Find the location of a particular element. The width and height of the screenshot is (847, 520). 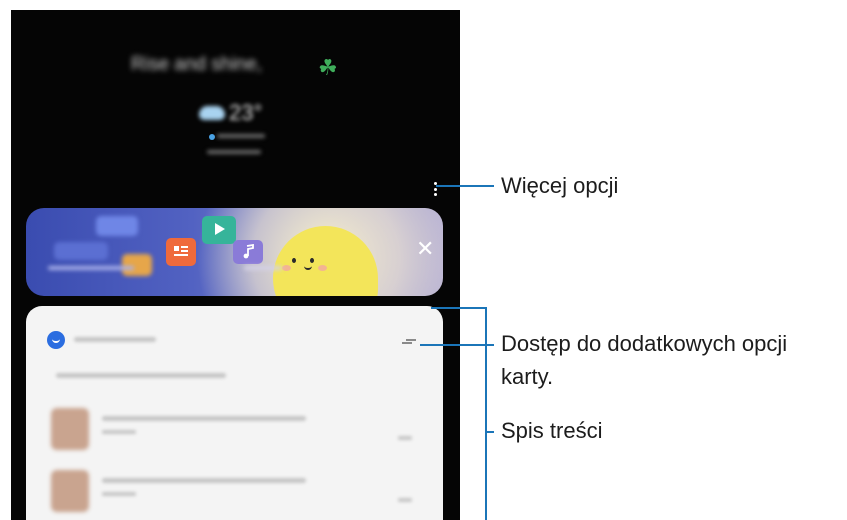

temperature-value: 23° is located at coordinates (246, 112).